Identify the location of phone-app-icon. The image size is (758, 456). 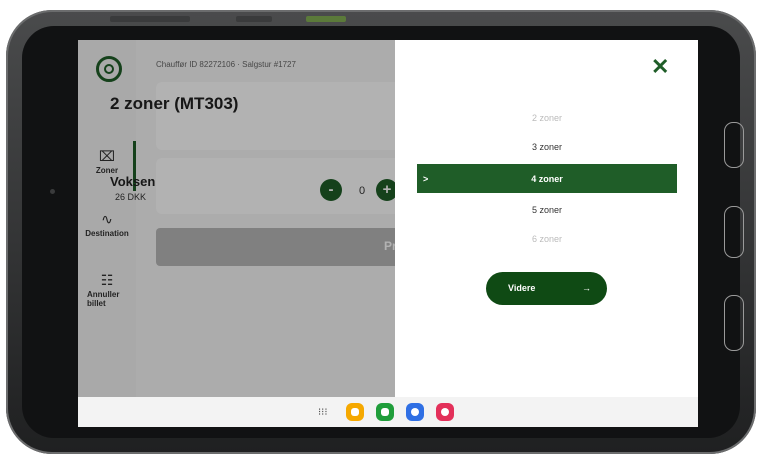
(385, 412).